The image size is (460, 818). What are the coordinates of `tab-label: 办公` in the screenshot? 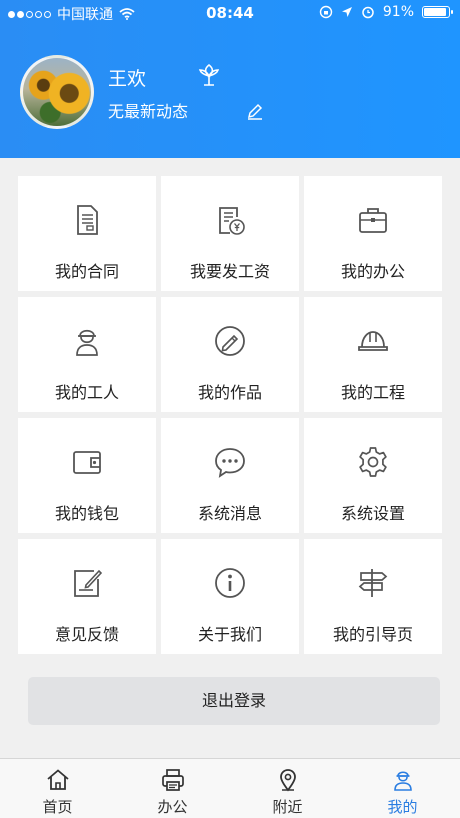 It's located at (172, 807).